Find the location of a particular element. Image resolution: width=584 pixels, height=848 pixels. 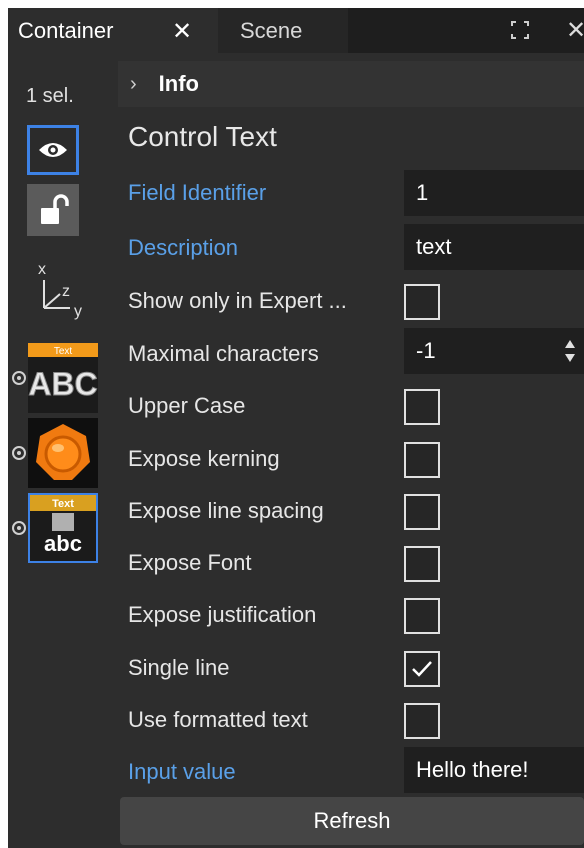

field-identifier-input: 1 is located at coordinates (494, 193).